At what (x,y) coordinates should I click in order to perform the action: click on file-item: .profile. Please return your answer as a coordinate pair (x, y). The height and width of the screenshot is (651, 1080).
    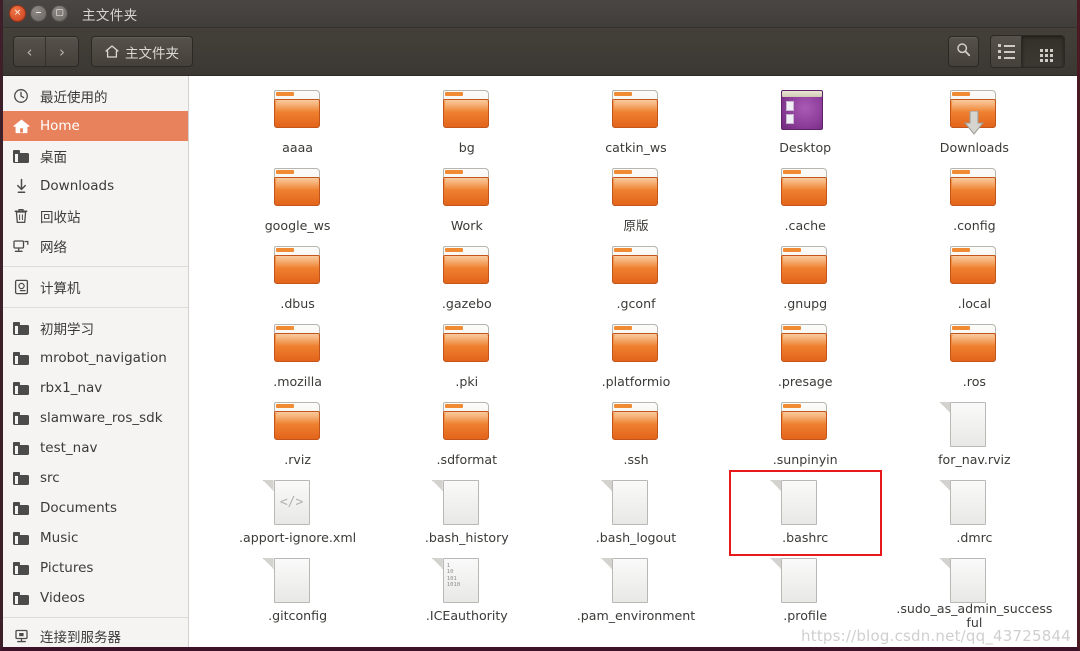
    Looking at the image, I should click on (805, 591).